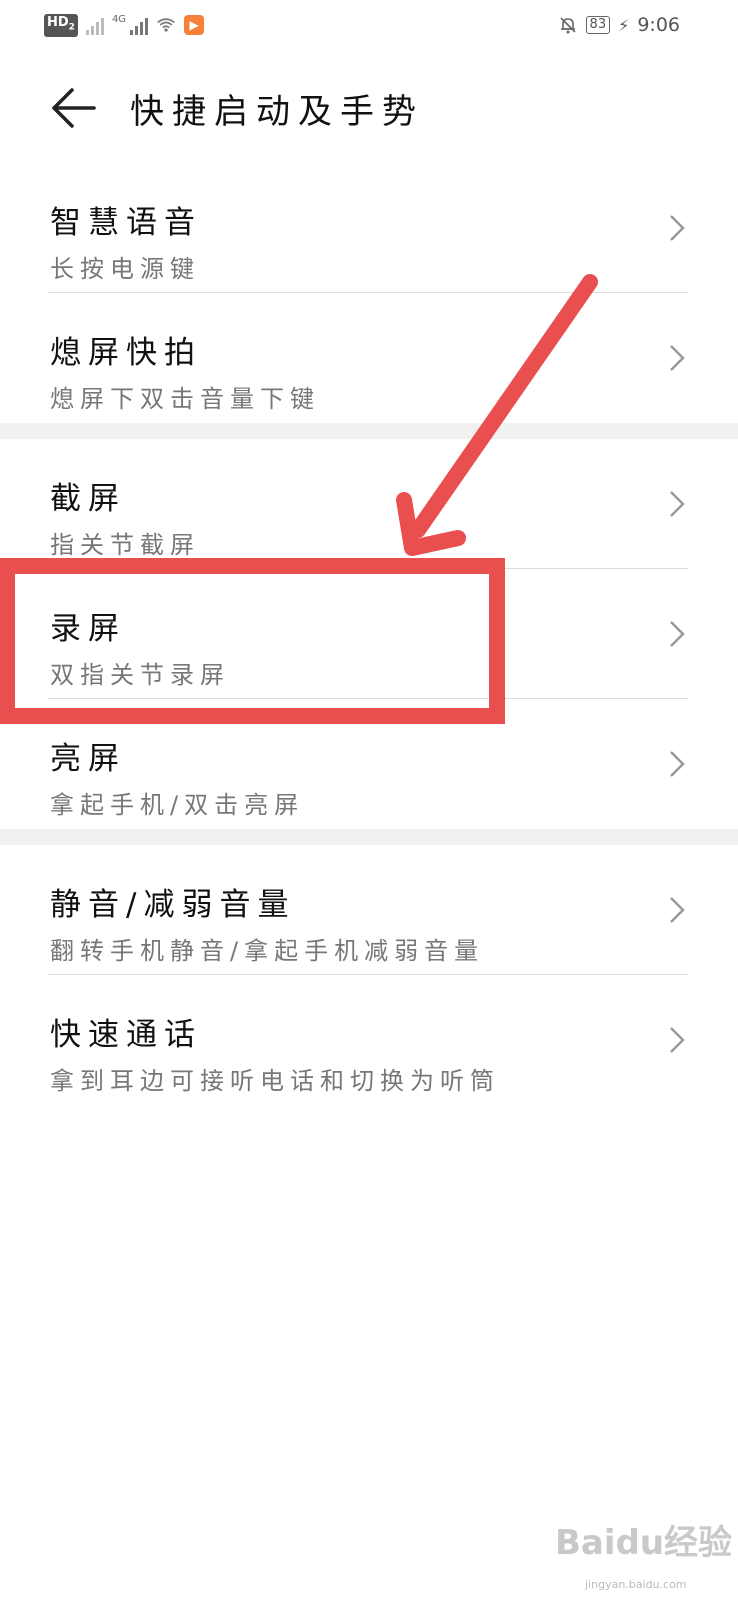 This screenshot has width=738, height=1600. What do you see at coordinates (88, 499) in the screenshot?
I see `setting-title: 截屏` at bounding box center [88, 499].